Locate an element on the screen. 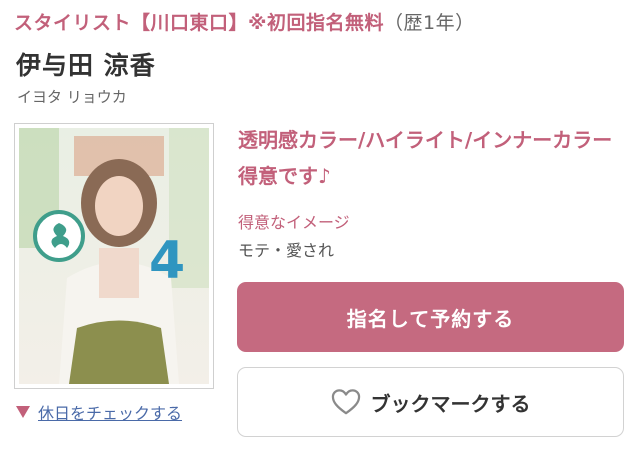  catch-copy: 透明感カラー/ハイライト/インナーカラー 得意です♪ is located at coordinates (425, 158).